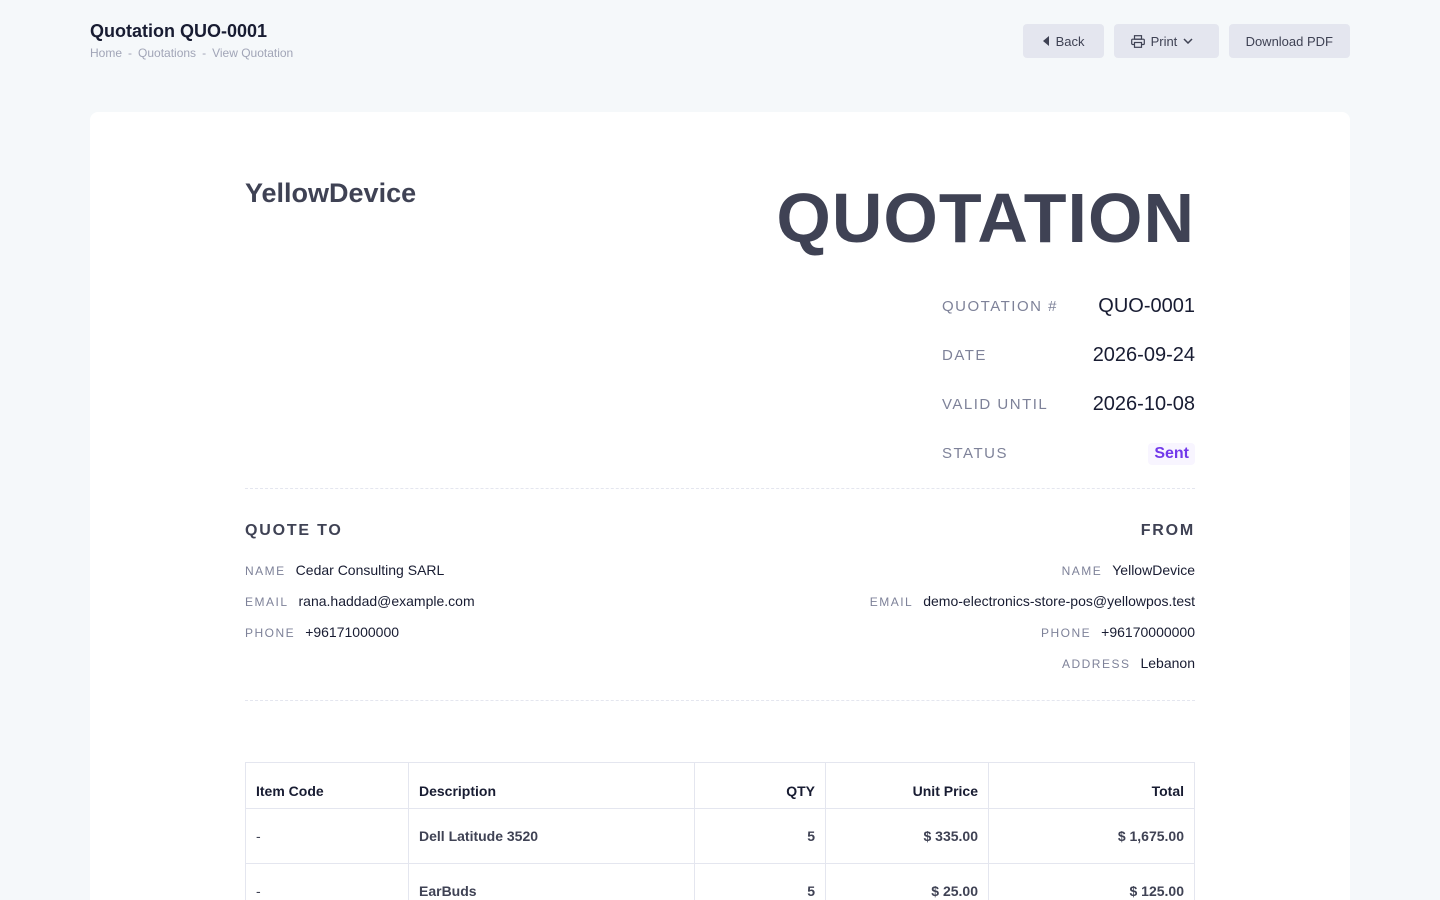 This screenshot has width=1440, height=900. What do you see at coordinates (1143, 404) in the screenshot?
I see `valid-until-date: 2026-10-08` at bounding box center [1143, 404].